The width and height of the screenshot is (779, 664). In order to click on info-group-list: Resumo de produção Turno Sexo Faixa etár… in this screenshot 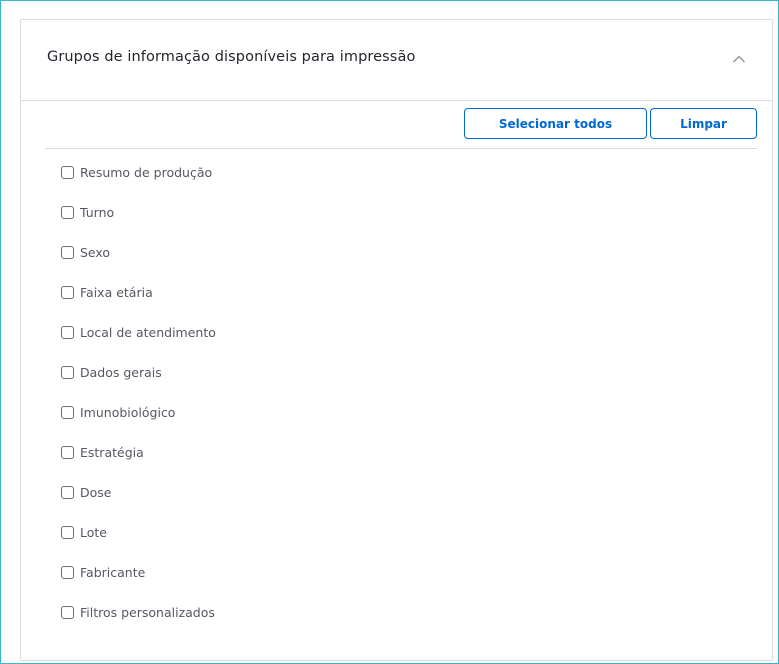, I will do `click(138, 402)`.